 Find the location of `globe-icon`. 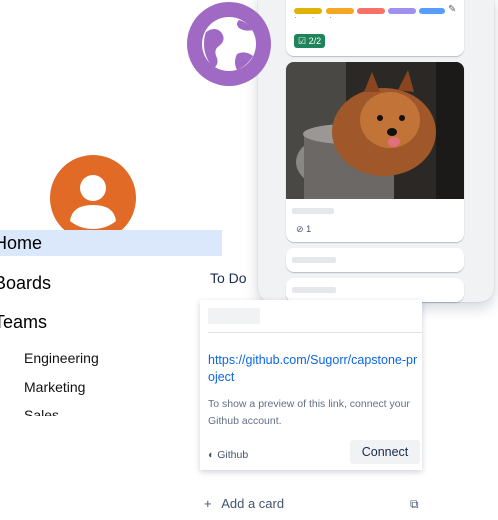

globe-icon is located at coordinates (229, 44).